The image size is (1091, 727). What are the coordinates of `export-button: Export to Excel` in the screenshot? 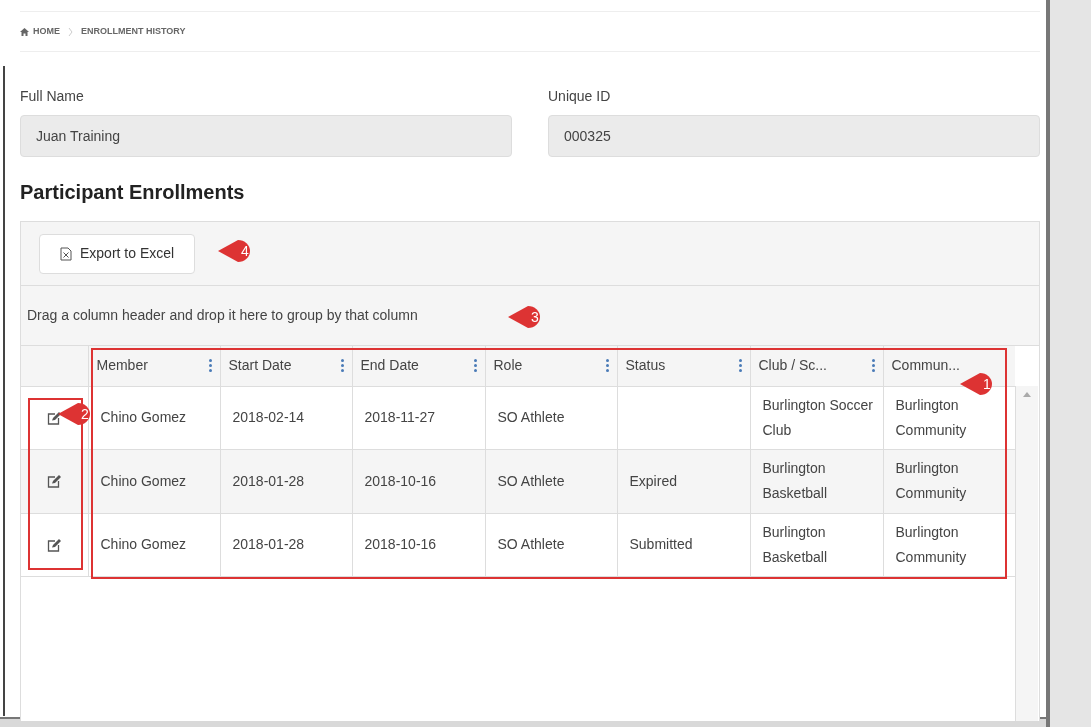 It's located at (117, 253).